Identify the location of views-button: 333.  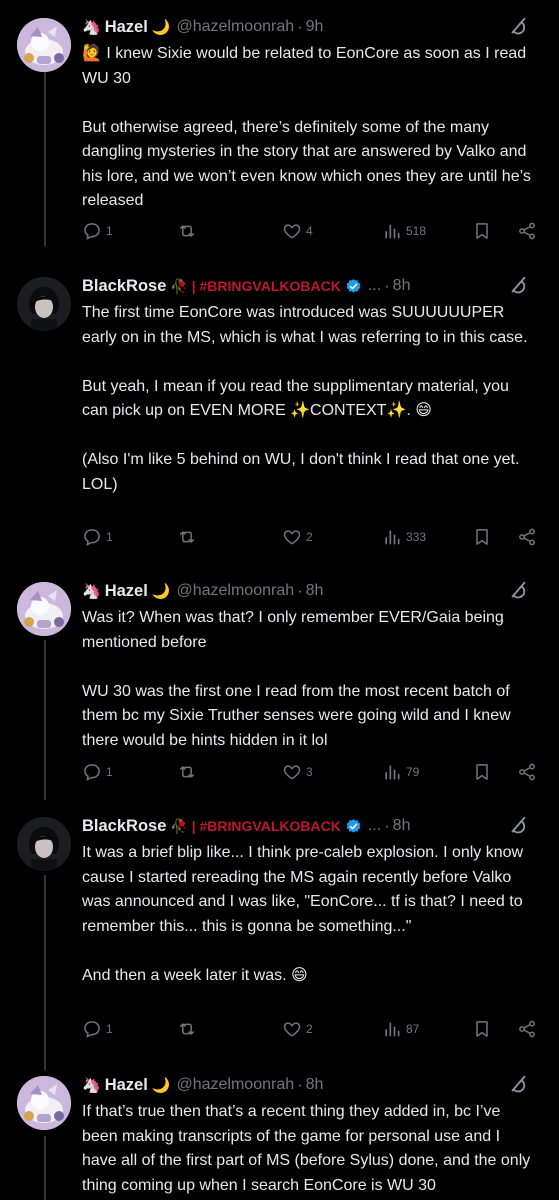
(404, 537).